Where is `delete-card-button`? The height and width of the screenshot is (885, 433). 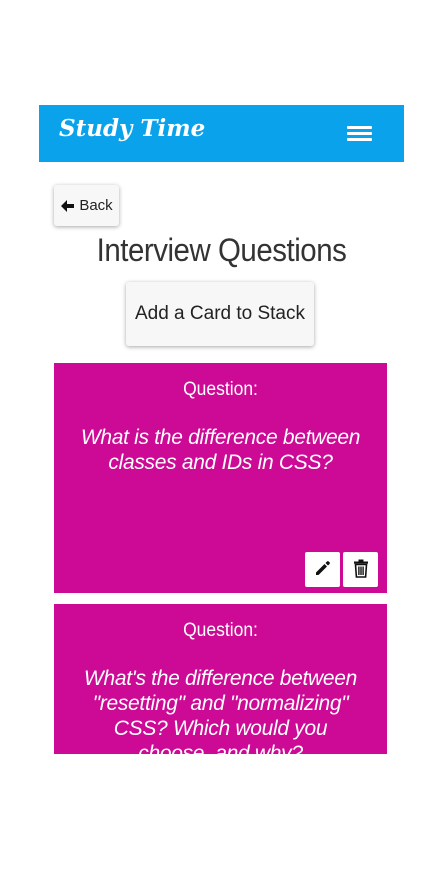 delete-card-button is located at coordinates (360, 569).